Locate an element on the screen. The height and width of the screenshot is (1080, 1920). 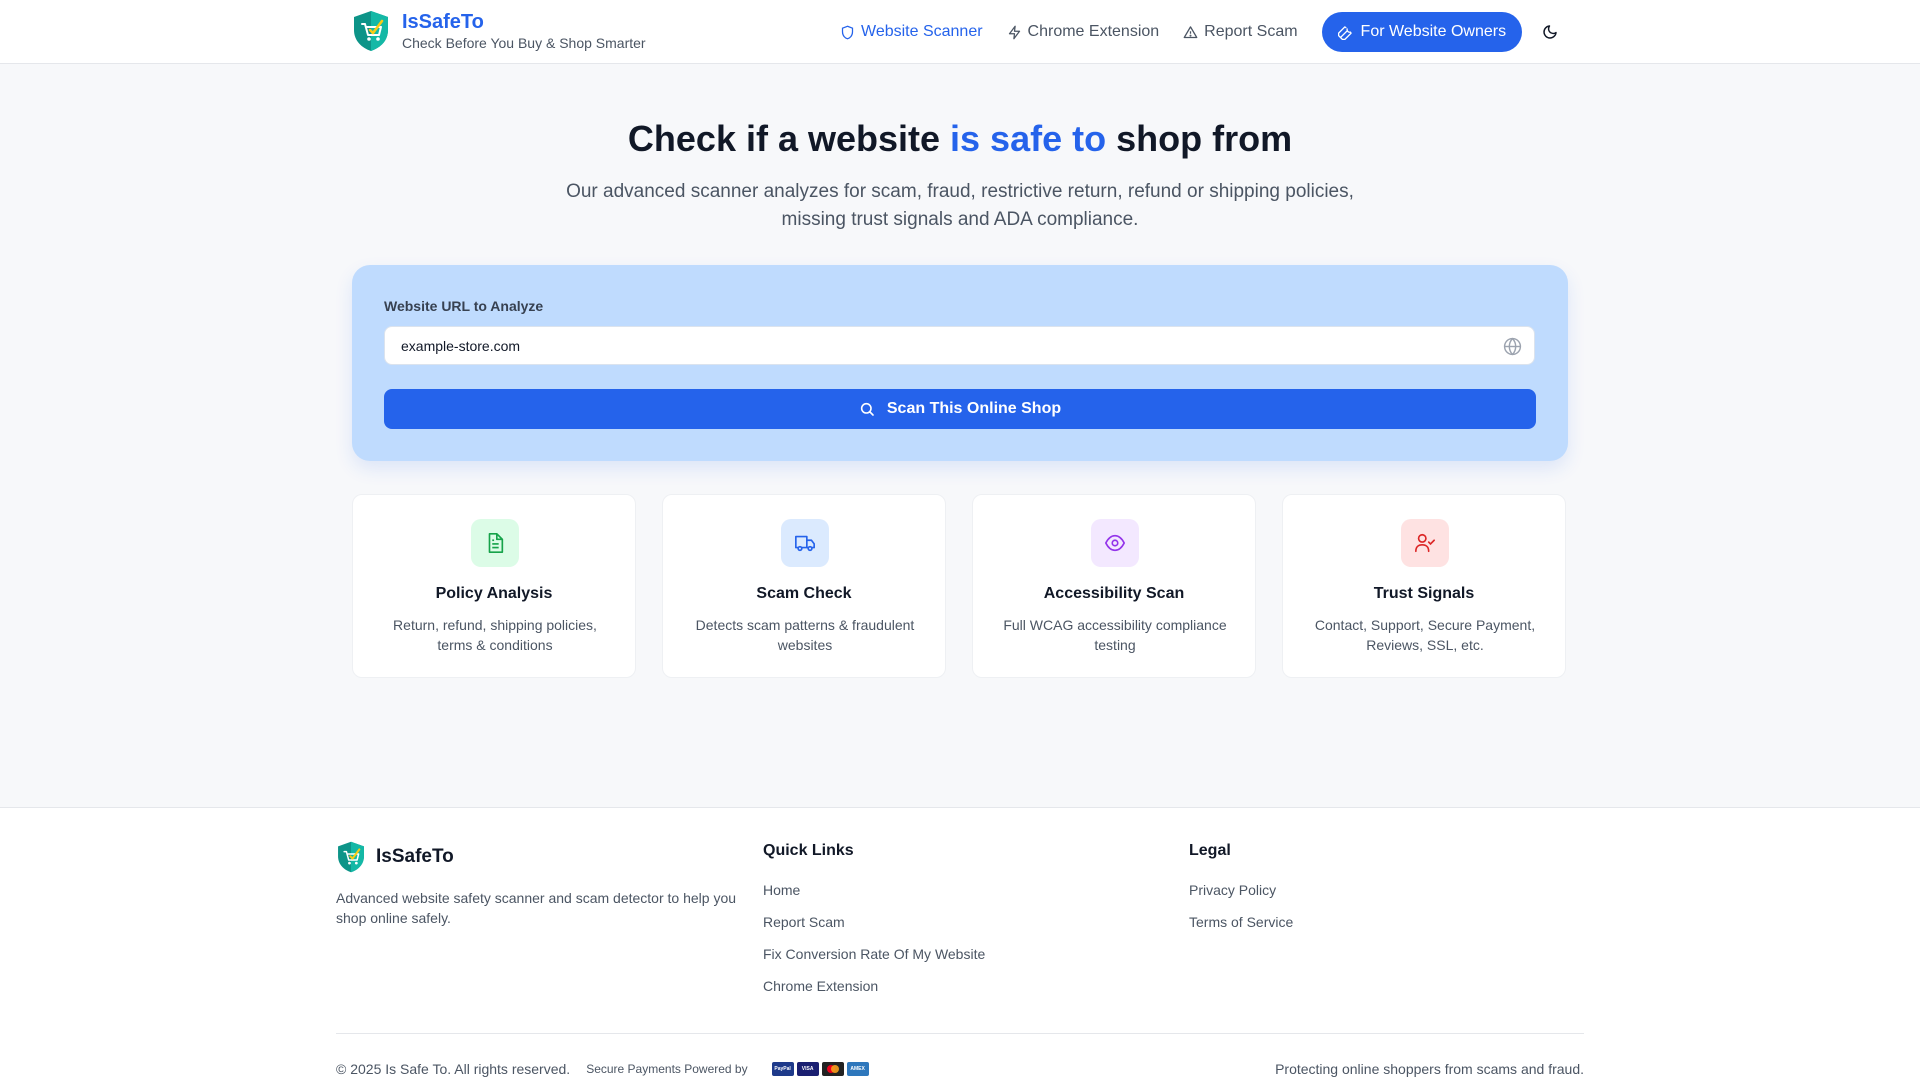
truck-icon is located at coordinates (805, 543).